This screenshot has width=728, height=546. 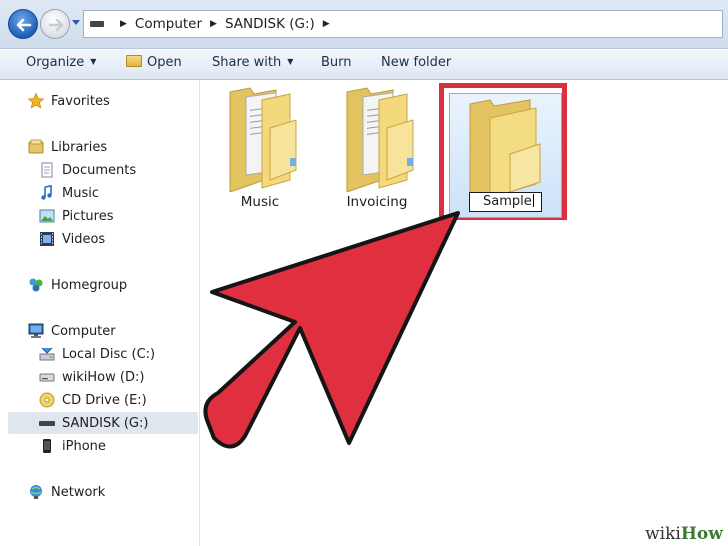 I want to click on music-note-icon, so click(x=47, y=193).